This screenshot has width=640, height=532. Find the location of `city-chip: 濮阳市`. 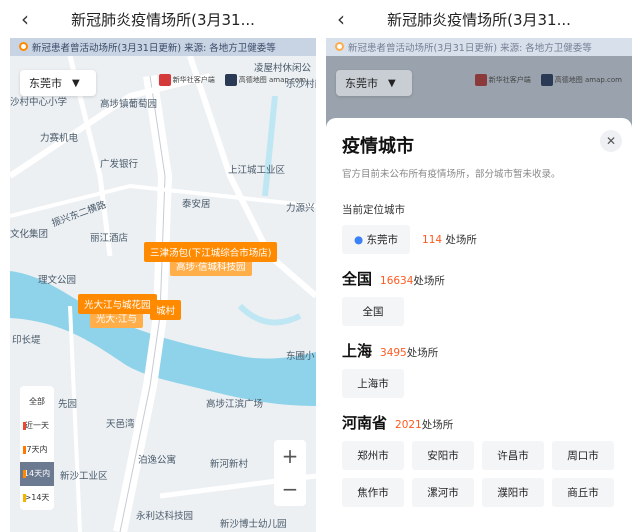

city-chip: 濮阳市 is located at coordinates (513, 492).